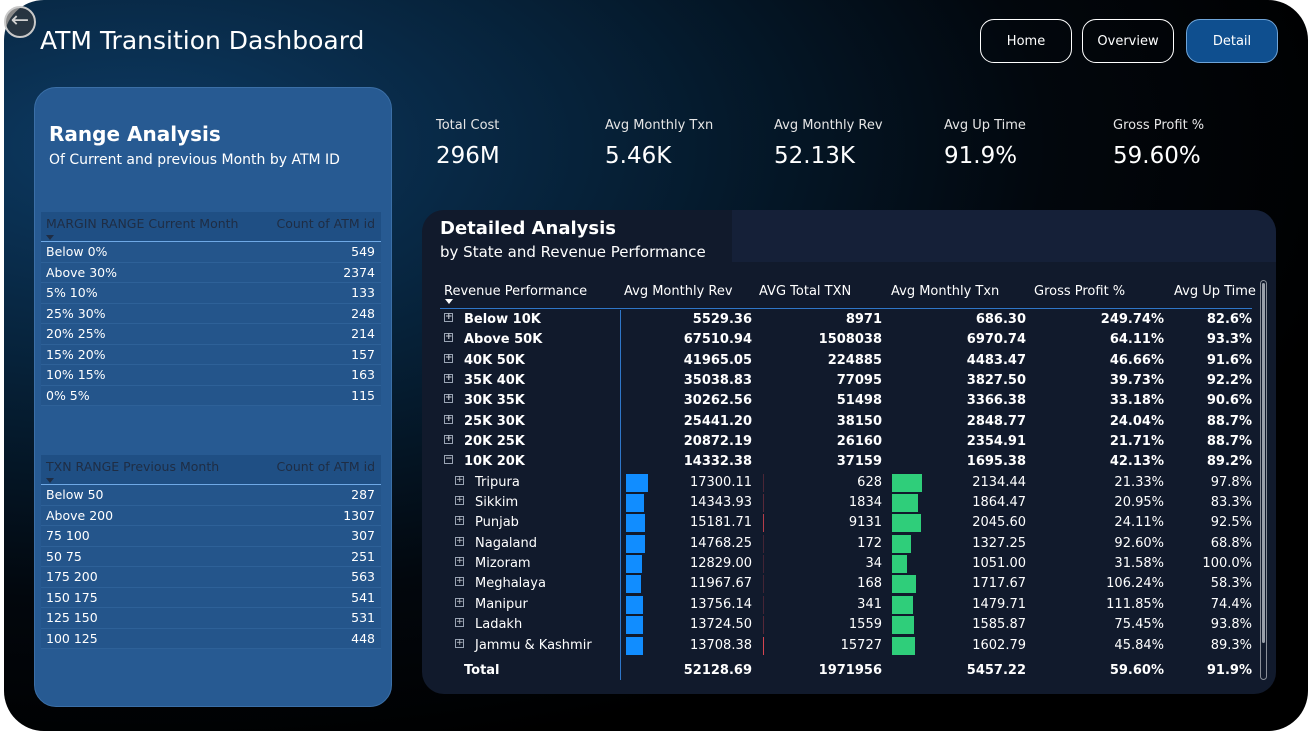  Describe the element at coordinates (1136, 340) in the screenshot. I see `cell-gp: 64.11%` at that location.